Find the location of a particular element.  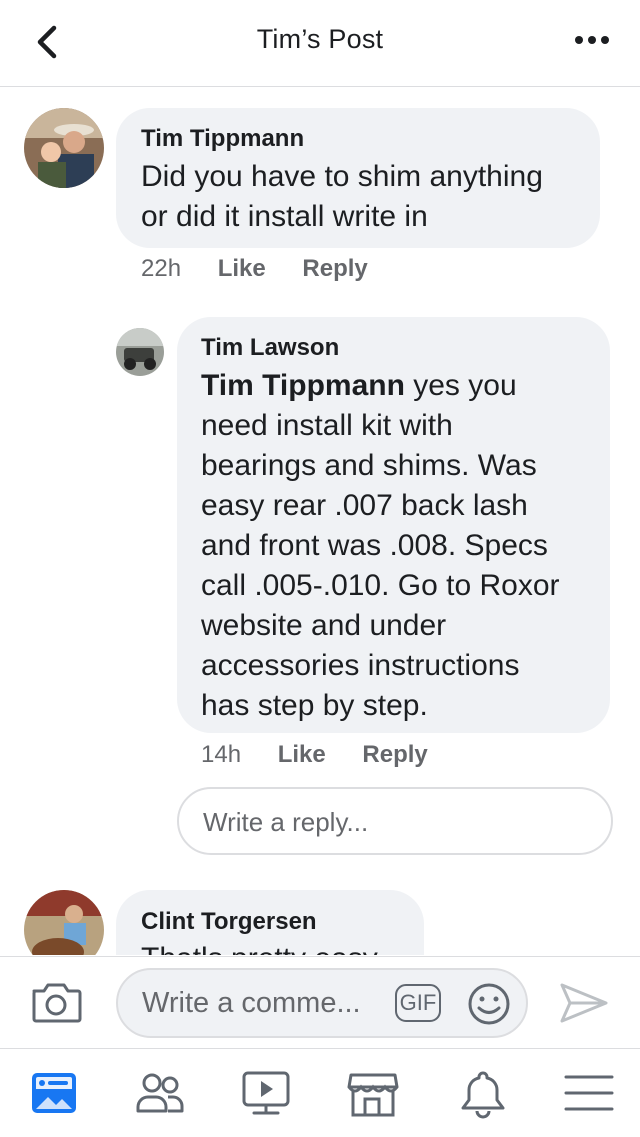

friends-icon is located at coordinates (160, 1093).